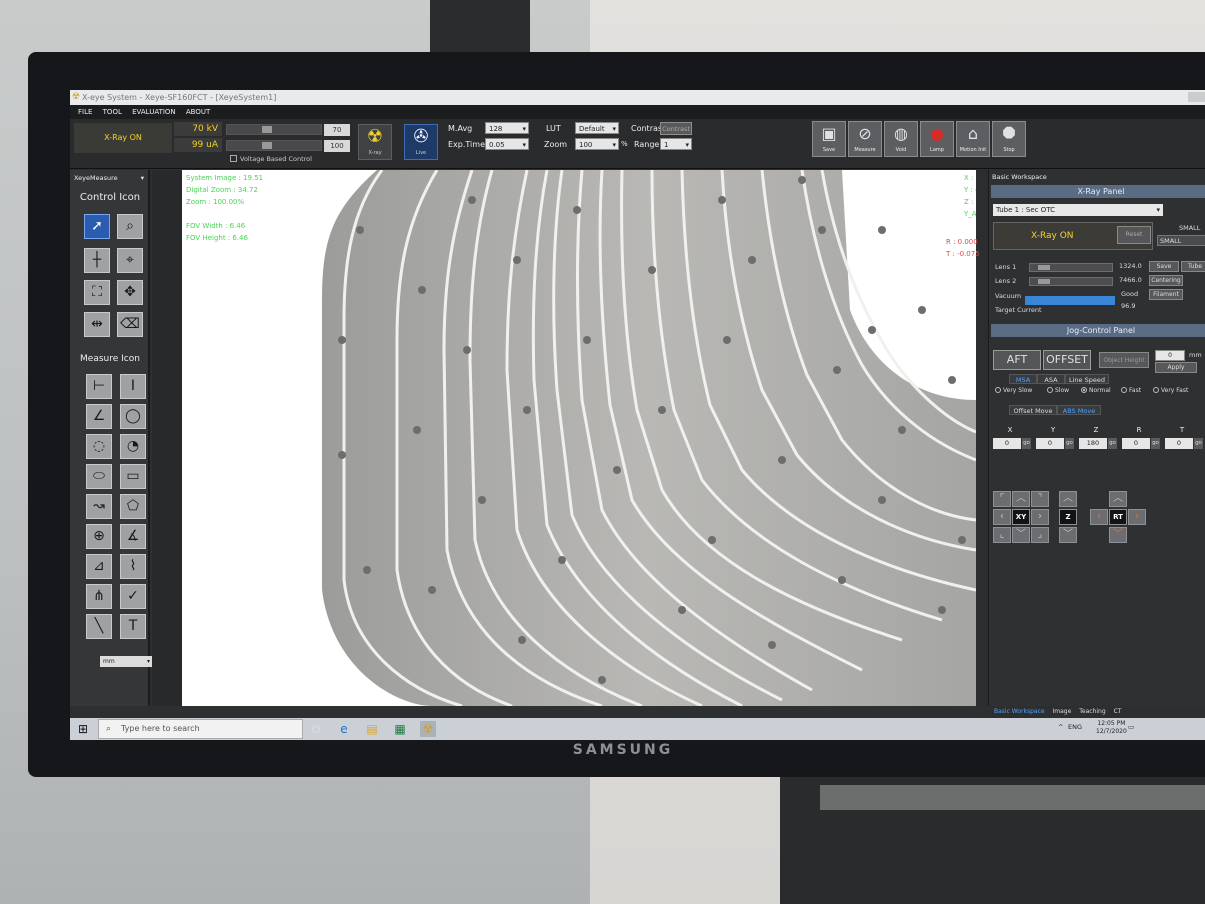  What do you see at coordinates (337, 146) in the screenshot?
I see `ua-value-input: 100` at bounding box center [337, 146].